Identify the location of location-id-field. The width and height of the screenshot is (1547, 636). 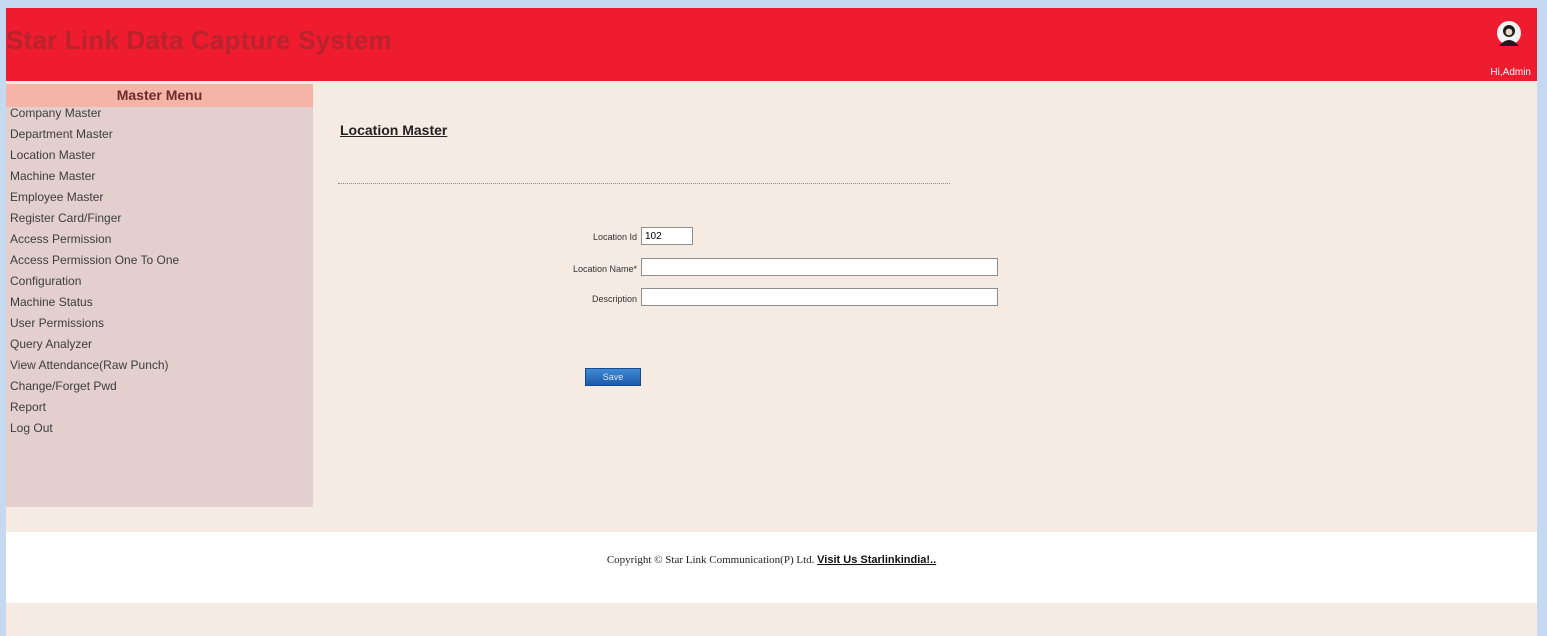
(667, 236).